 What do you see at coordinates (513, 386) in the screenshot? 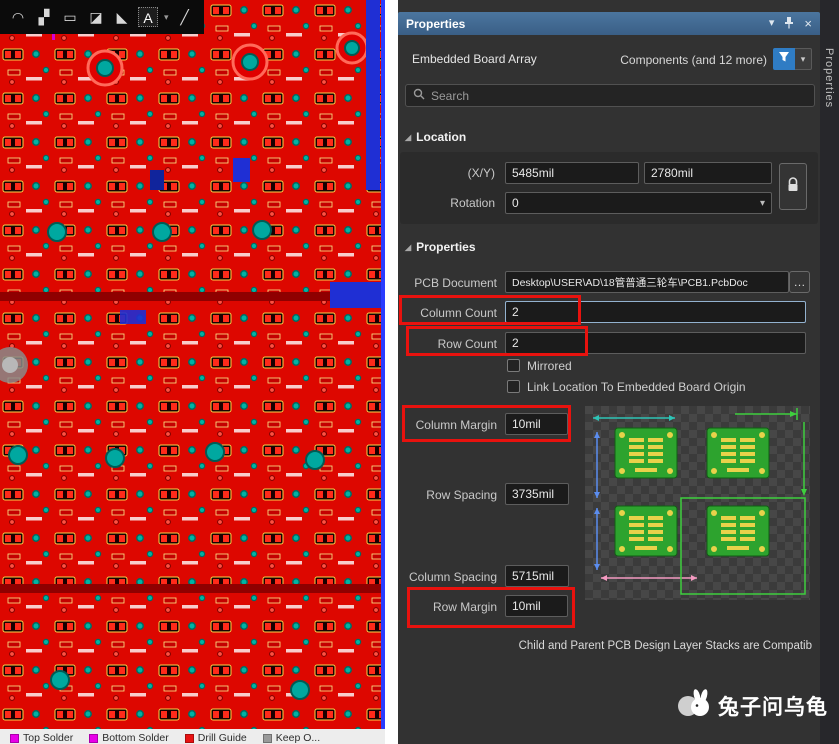
I see `link-location-checkbox` at bounding box center [513, 386].